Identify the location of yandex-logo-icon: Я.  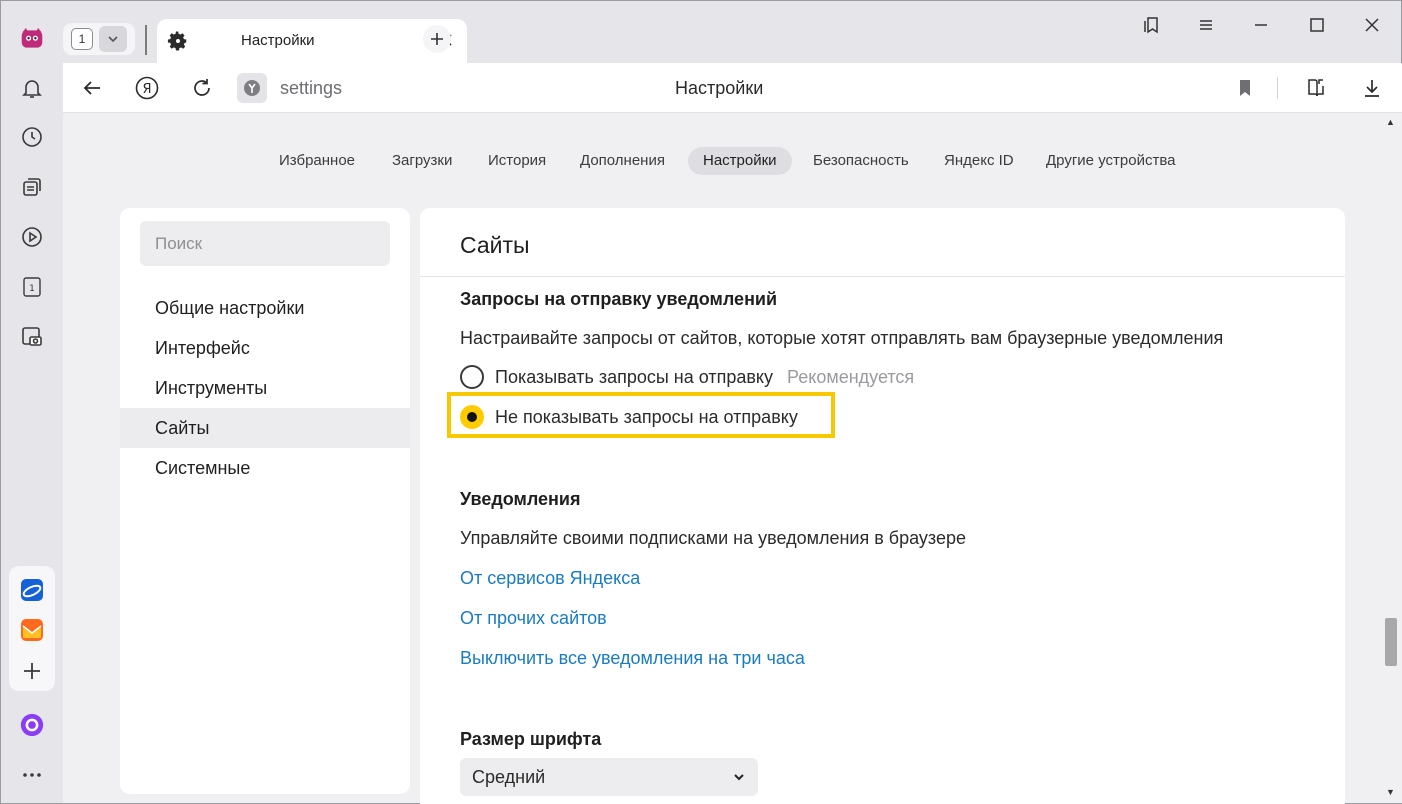
(147, 88).